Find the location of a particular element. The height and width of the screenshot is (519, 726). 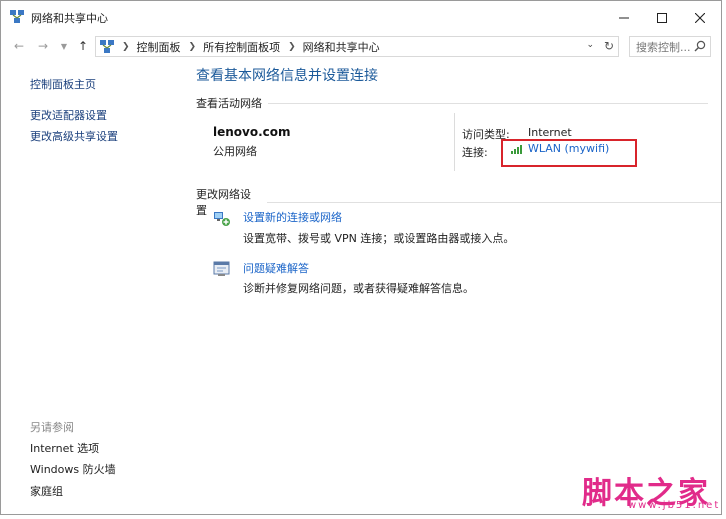

close-icon is located at coordinates (700, 18).